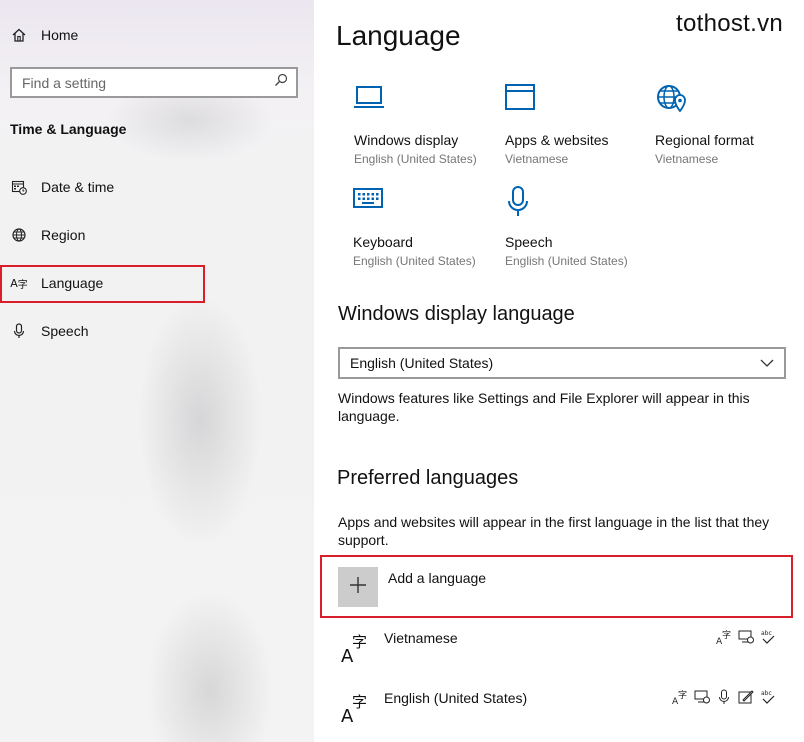 Image resolution: width=804 pixels, height=742 pixels. I want to click on nav-home-label: Home, so click(60, 35).